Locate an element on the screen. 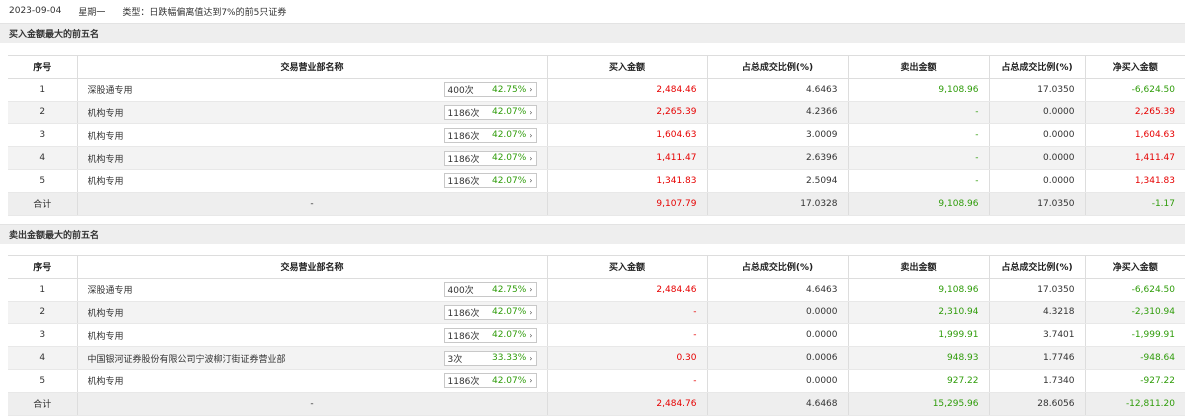  buy-ratio: 4.6463 is located at coordinates (778, 290).